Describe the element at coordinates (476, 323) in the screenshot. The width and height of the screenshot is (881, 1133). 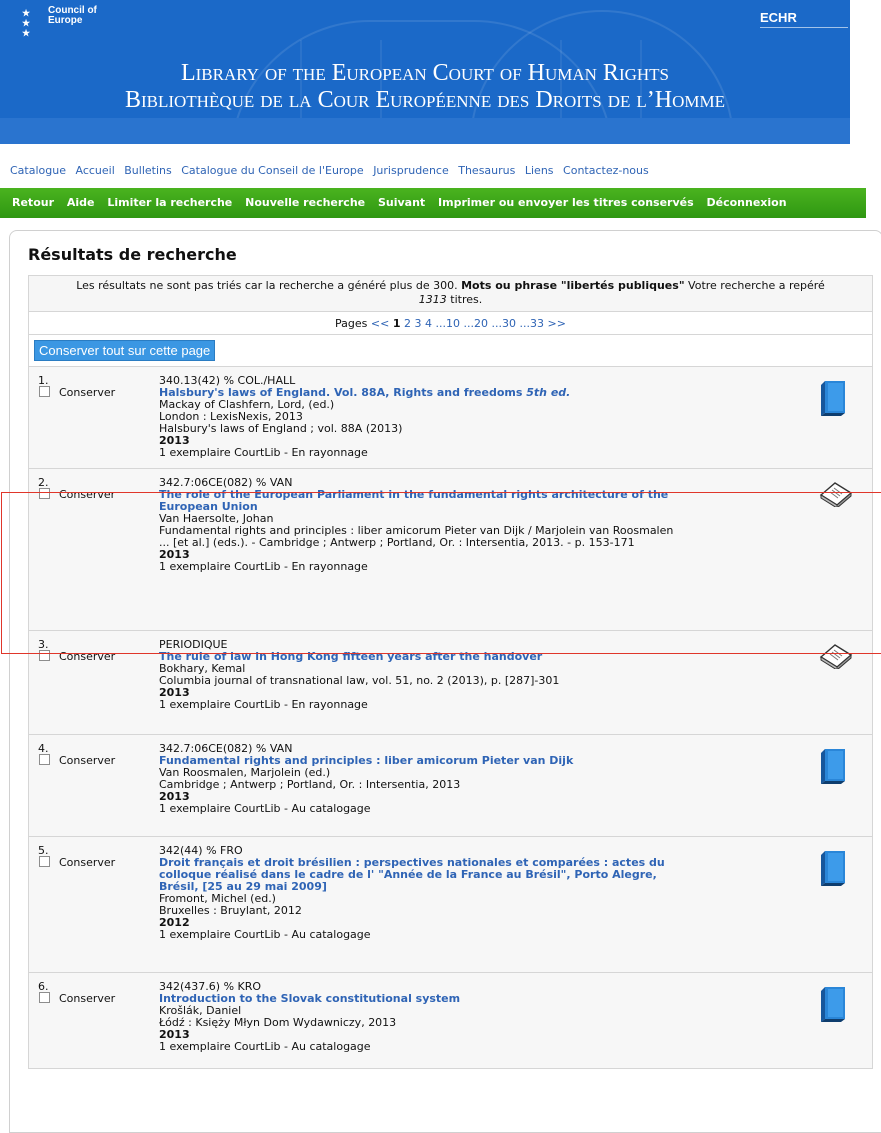
I see `page-link: ...20` at that location.